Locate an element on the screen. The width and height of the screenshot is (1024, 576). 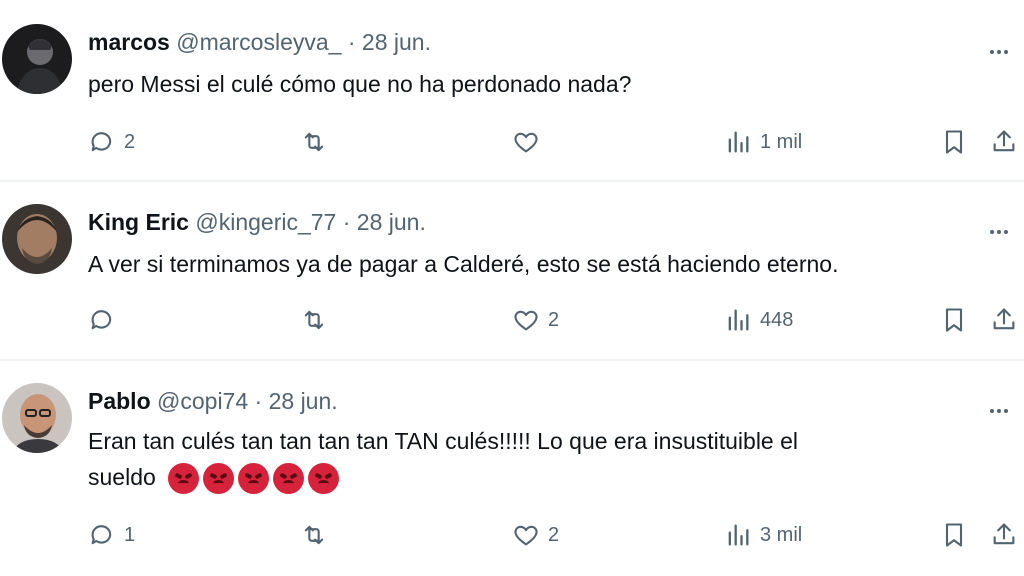
emoji-group is located at coordinates (254, 479).